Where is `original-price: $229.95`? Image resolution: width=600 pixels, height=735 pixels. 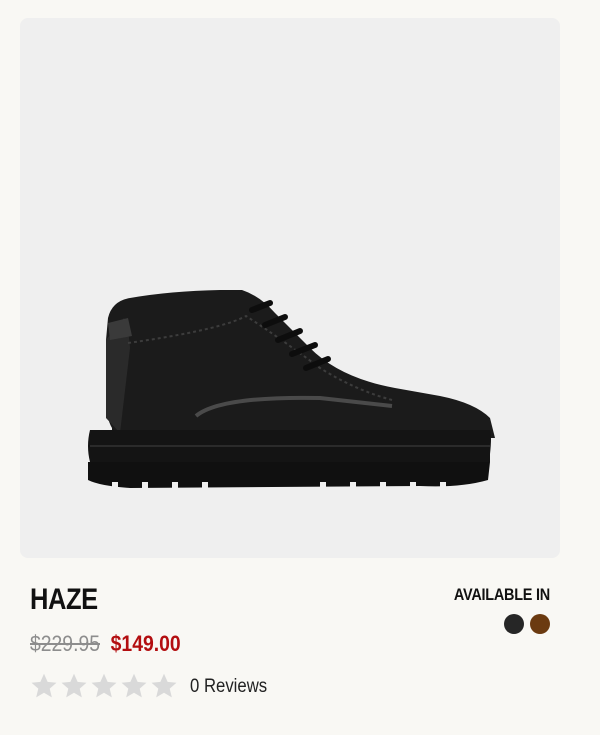 original-price: $229.95 is located at coordinates (65, 643).